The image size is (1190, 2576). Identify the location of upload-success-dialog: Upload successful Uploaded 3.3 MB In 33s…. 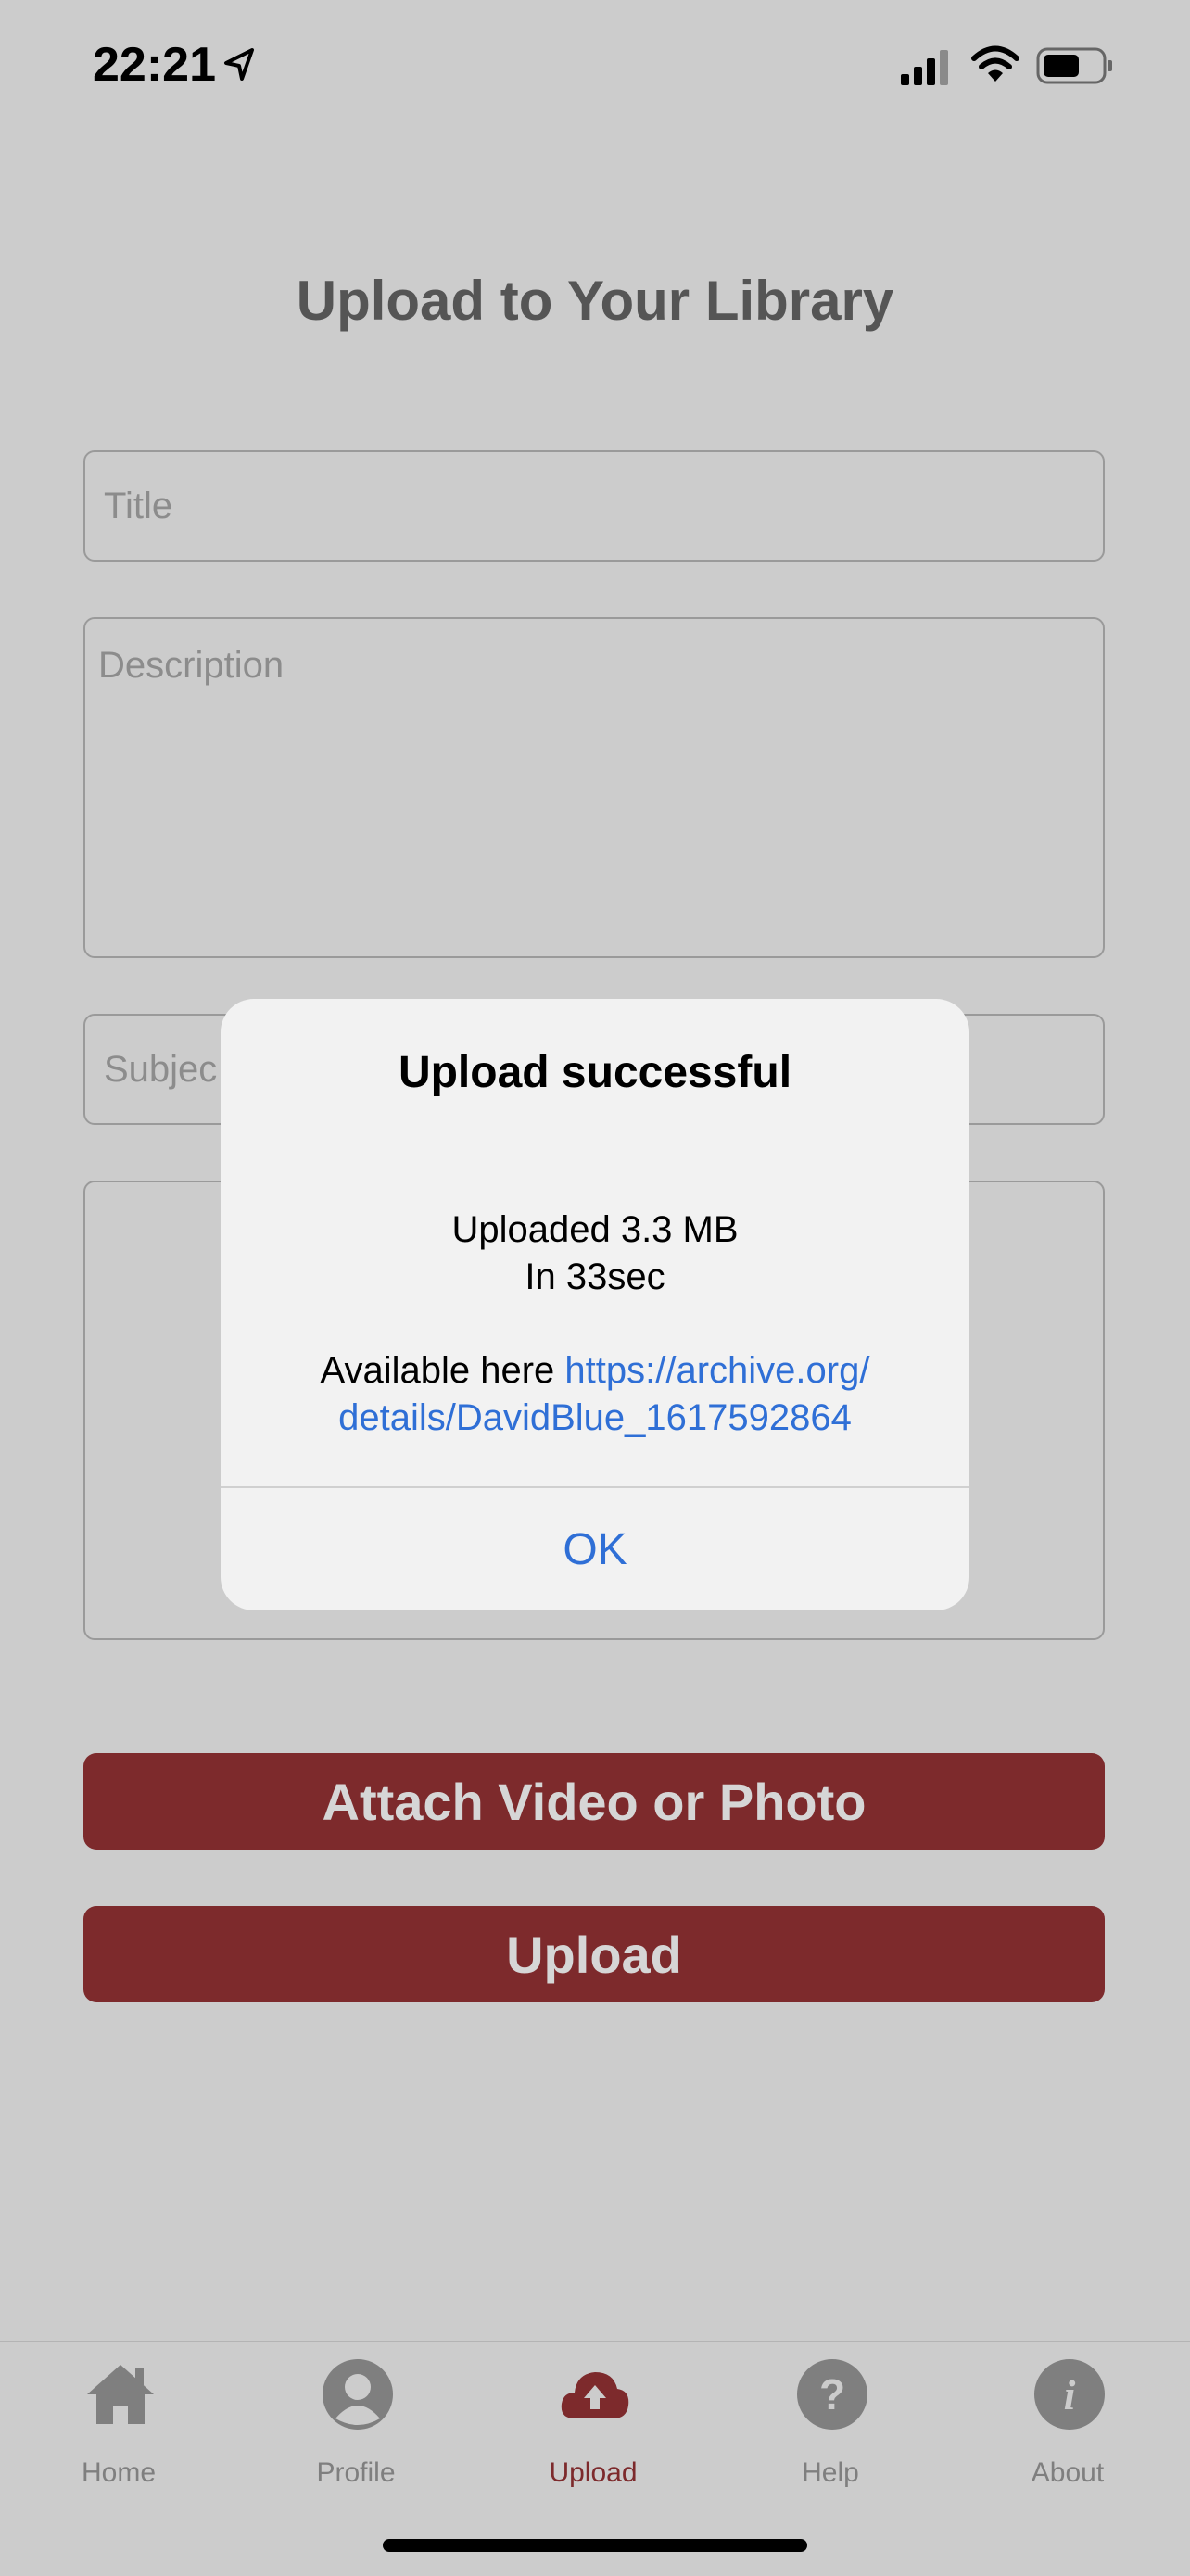
(595, 1304).